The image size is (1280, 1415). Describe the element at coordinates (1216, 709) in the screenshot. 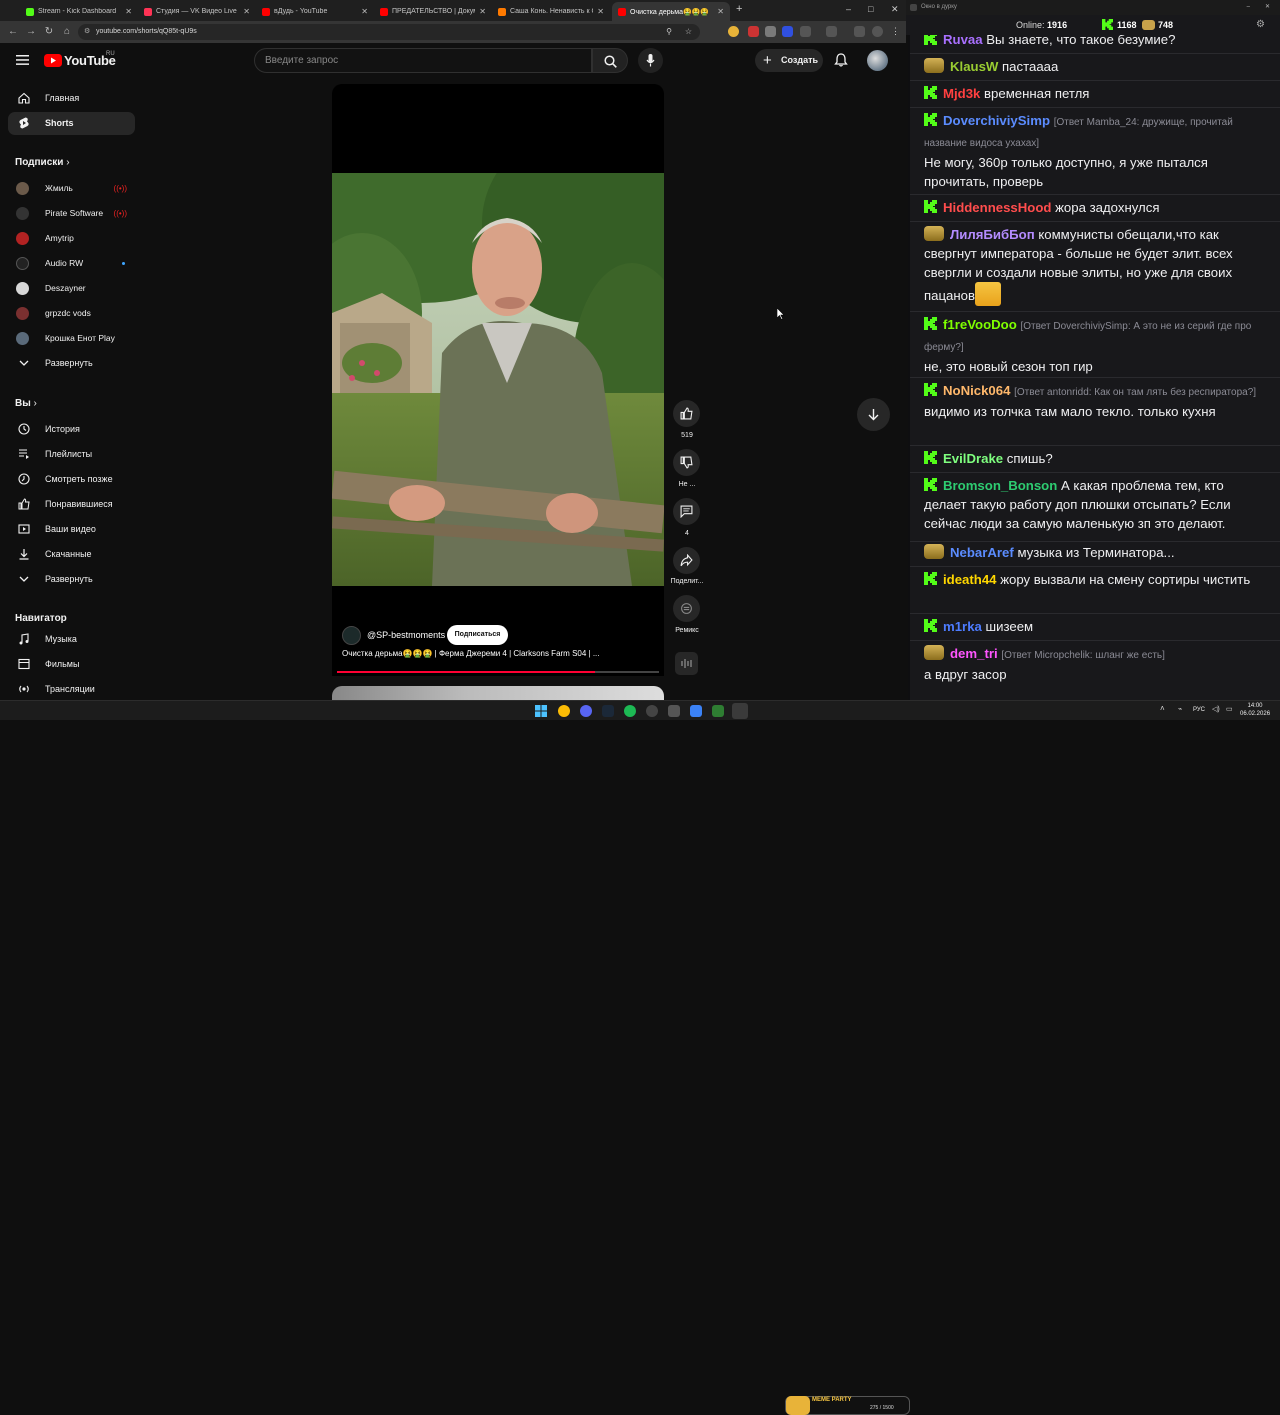

I see `volume-icon: ◁)` at that location.